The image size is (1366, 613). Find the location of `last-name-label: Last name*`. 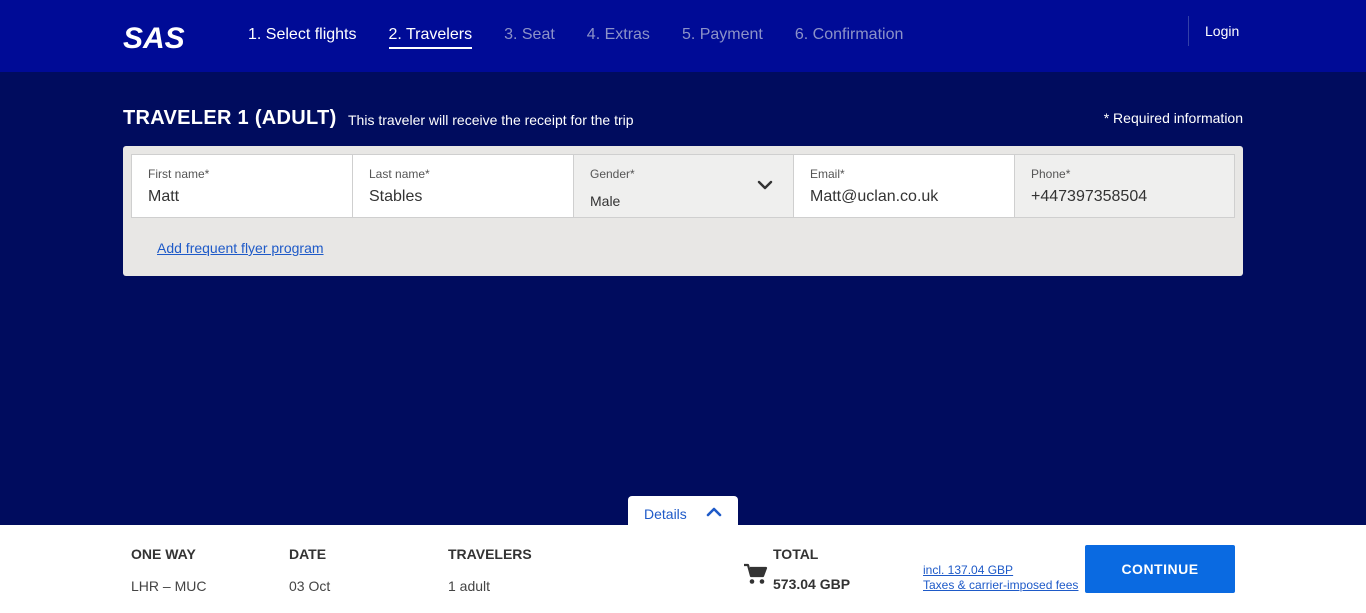

last-name-label: Last name* is located at coordinates (399, 174).